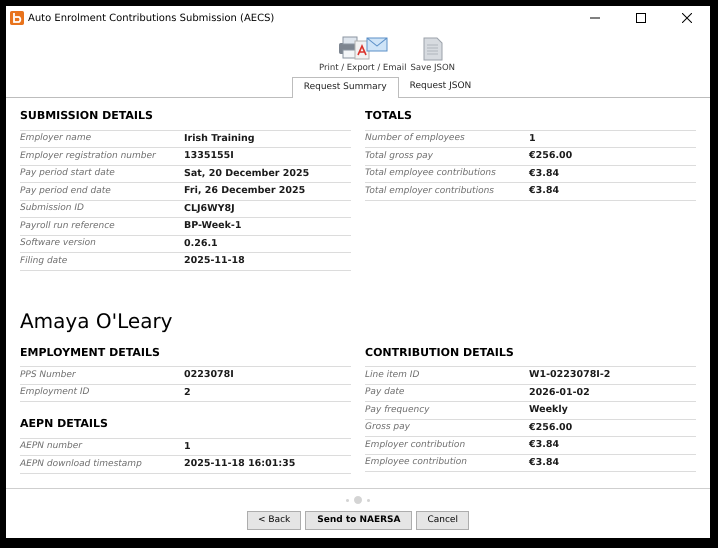 This screenshot has height=548, width=718. What do you see at coordinates (415, 445) in the screenshot?
I see `field-label: Employer contribution` at bounding box center [415, 445].